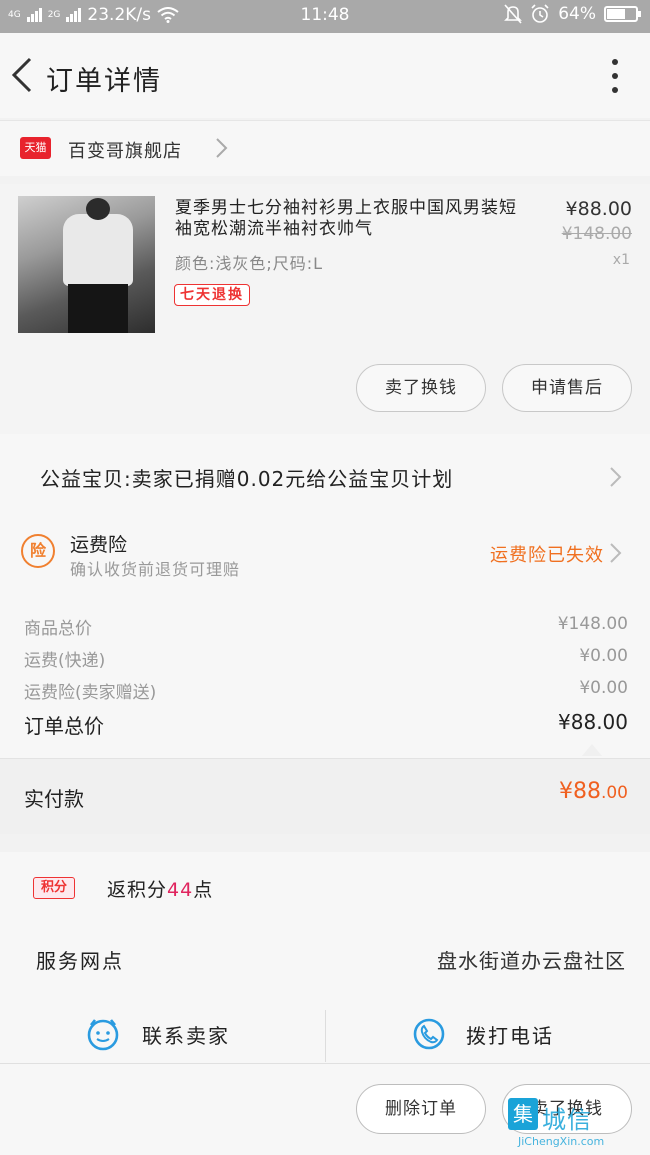  I want to click on shop-name: 百变哥旗舰店, so click(125, 151).